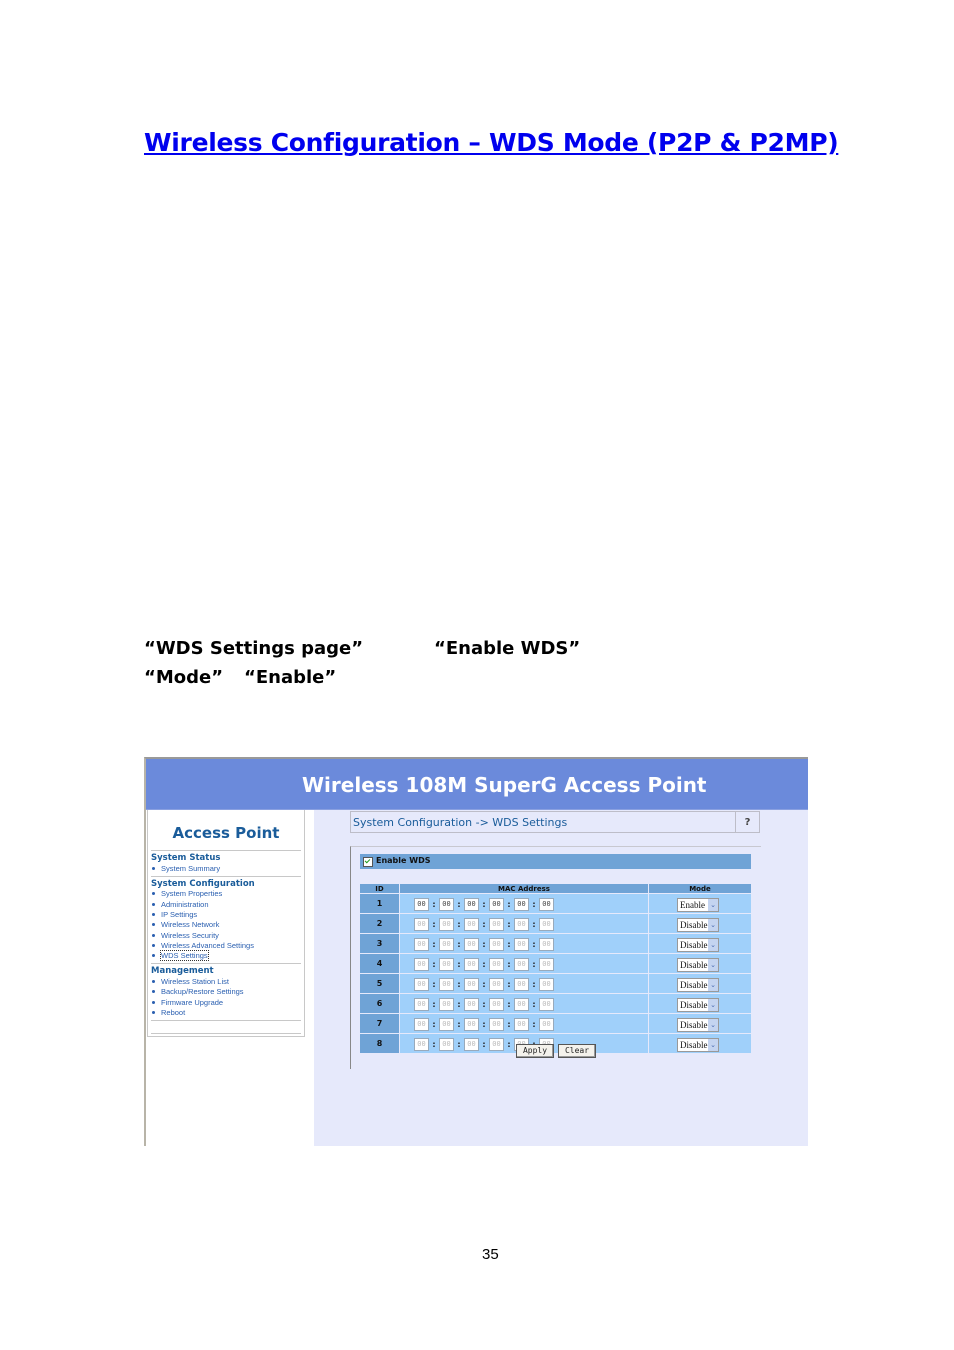 This screenshot has width=954, height=1350. What do you see at coordinates (577, 1051) in the screenshot?
I see `clear-button: Clear` at bounding box center [577, 1051].